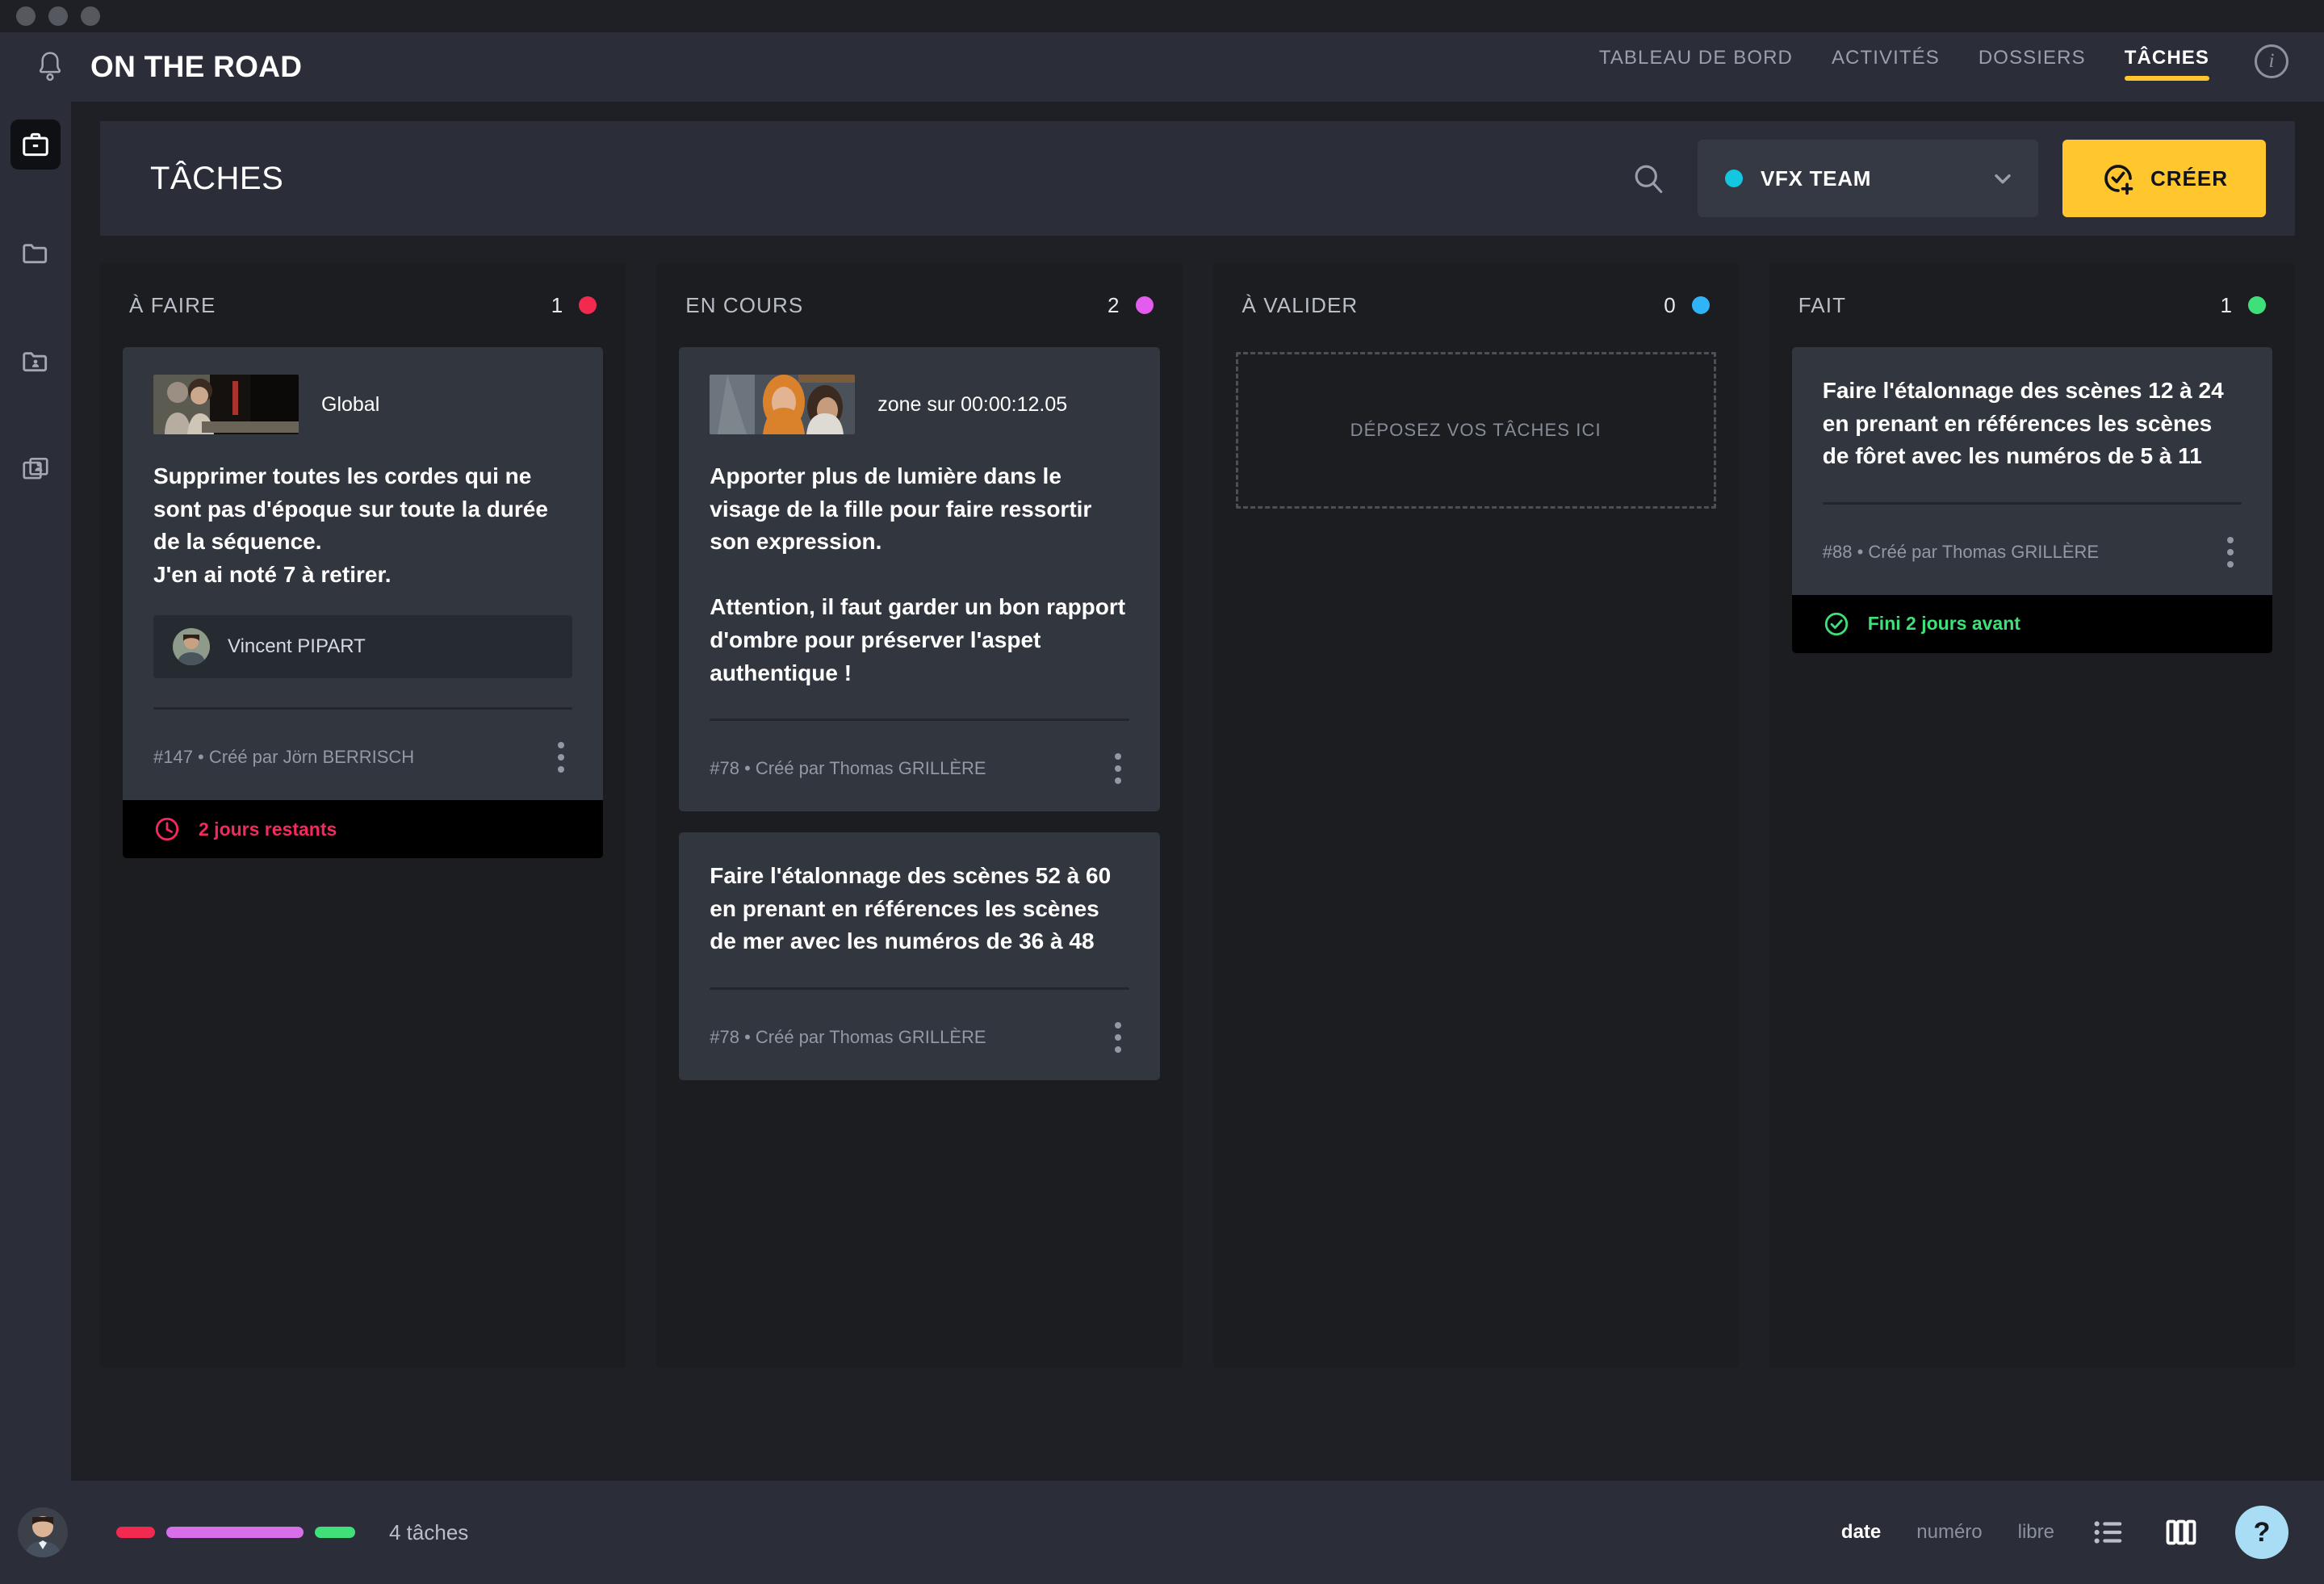 This screenshot has height=1584, width=2324. Describe the element at coordinates (1300, 304) in the screenshot. I see `column-title: À VALIDER` at that location.